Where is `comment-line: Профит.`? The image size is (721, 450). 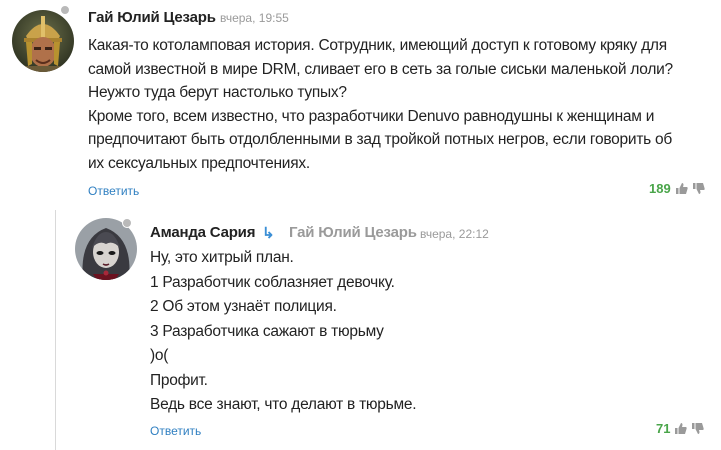 comment-line: Профит. is located at coordinates (179, 380).